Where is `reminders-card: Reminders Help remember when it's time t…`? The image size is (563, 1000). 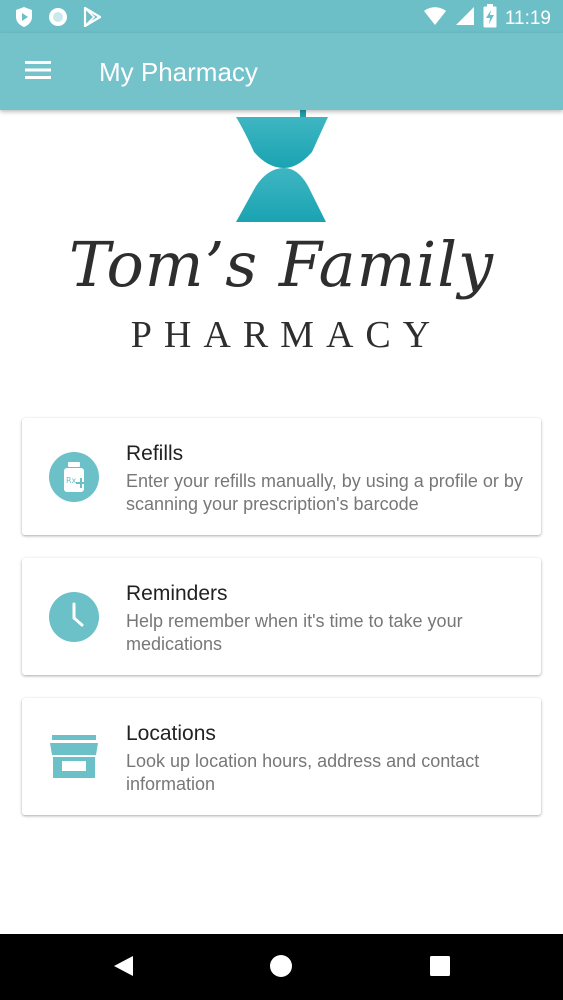
reminders-card: Reminders Help remember when it's time t… is located at coordinates (281, 616).